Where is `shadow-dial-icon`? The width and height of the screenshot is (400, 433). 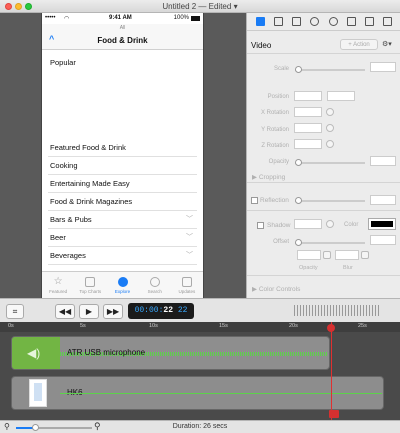
shadow-dial-icon is located at coordinates (330, 224).